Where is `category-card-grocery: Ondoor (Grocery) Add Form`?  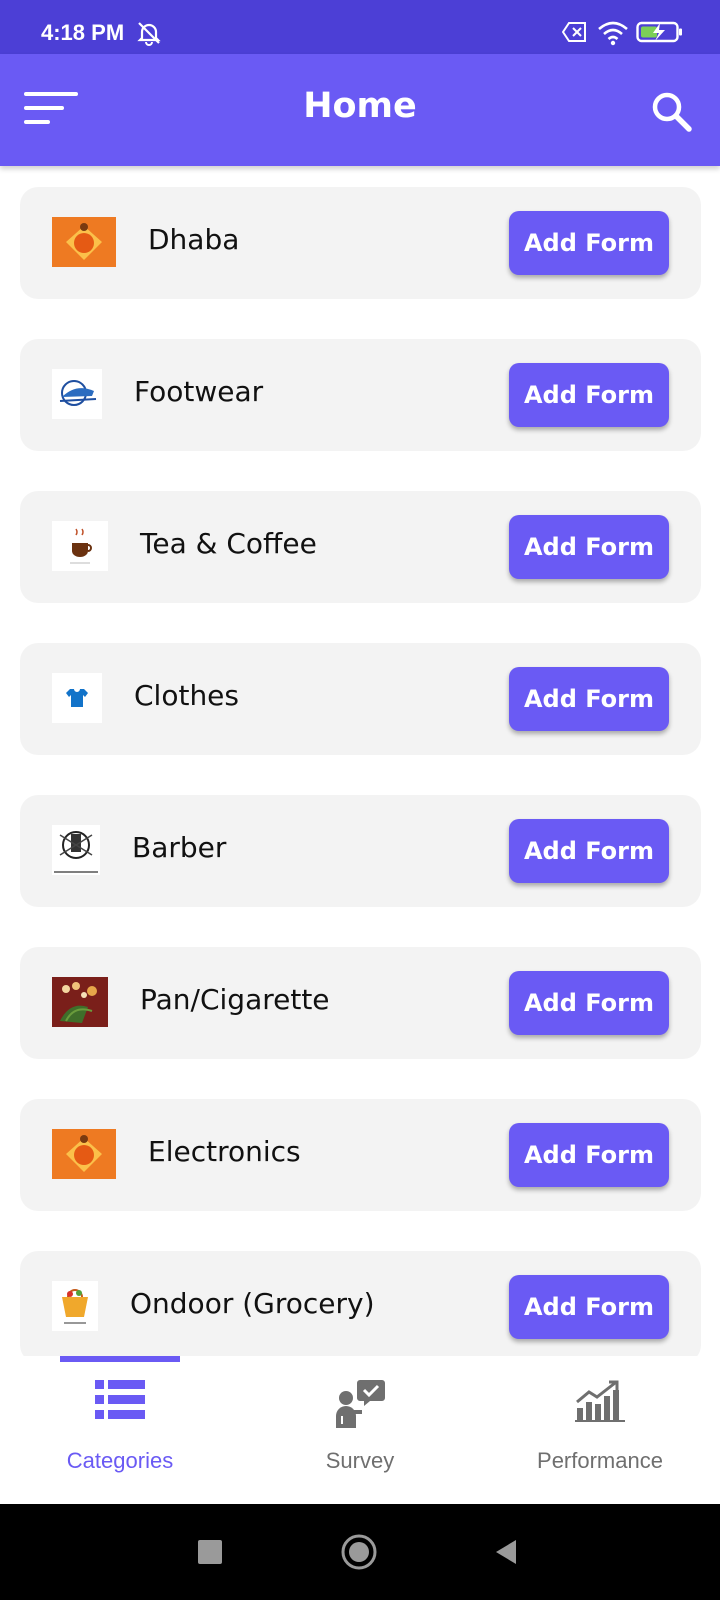
category-card-grocery: Ondoor (Grocery) Add Form is located at coordinates (360, 1303).